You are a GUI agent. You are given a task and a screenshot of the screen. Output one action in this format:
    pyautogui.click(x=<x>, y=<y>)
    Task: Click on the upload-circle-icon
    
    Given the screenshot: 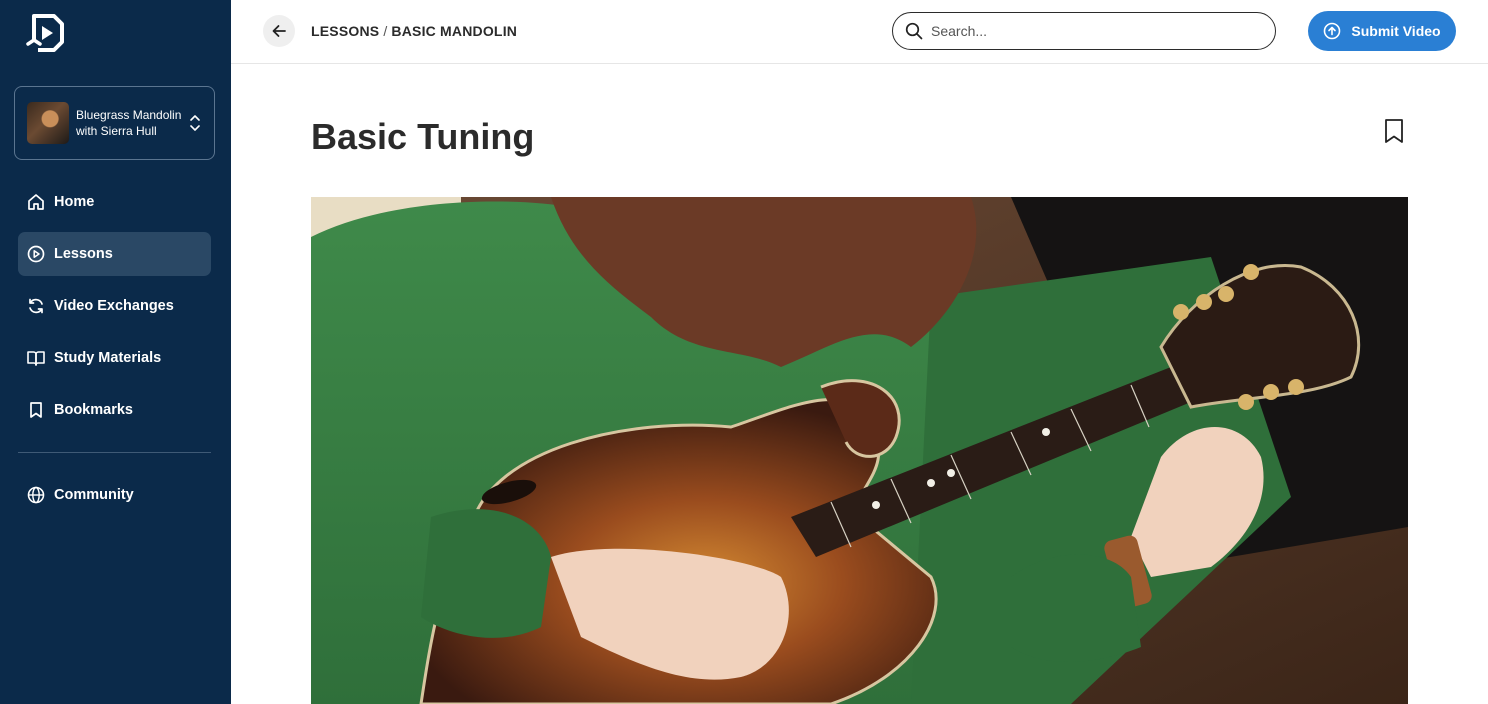 What is the action you would take?
    pyautogui.click(x=1332, y=31)
    